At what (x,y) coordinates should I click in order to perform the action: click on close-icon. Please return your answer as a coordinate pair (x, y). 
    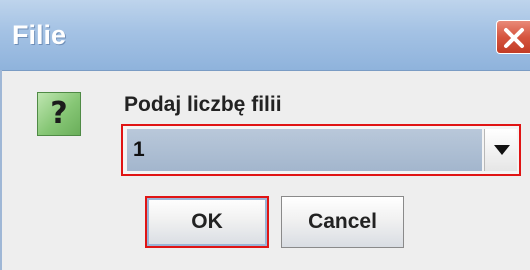
    Looking at the image, I should click on (514, 38).